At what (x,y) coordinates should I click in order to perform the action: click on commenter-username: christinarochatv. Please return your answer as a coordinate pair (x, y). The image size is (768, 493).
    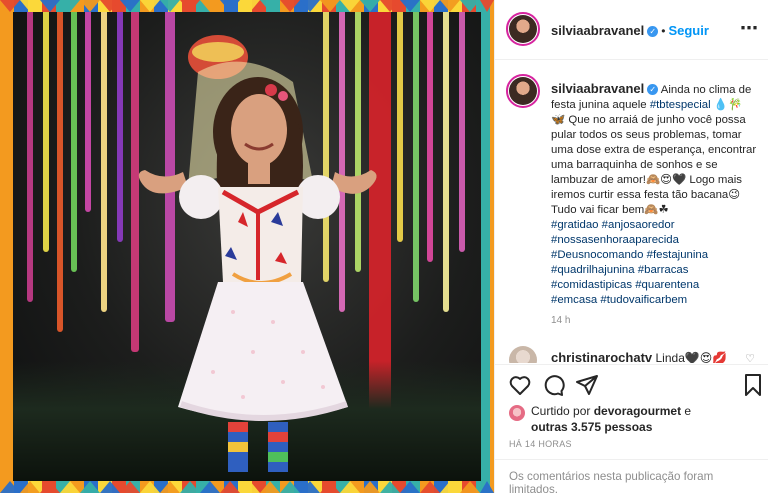
    Looking at the image, I should click on (601, 356).